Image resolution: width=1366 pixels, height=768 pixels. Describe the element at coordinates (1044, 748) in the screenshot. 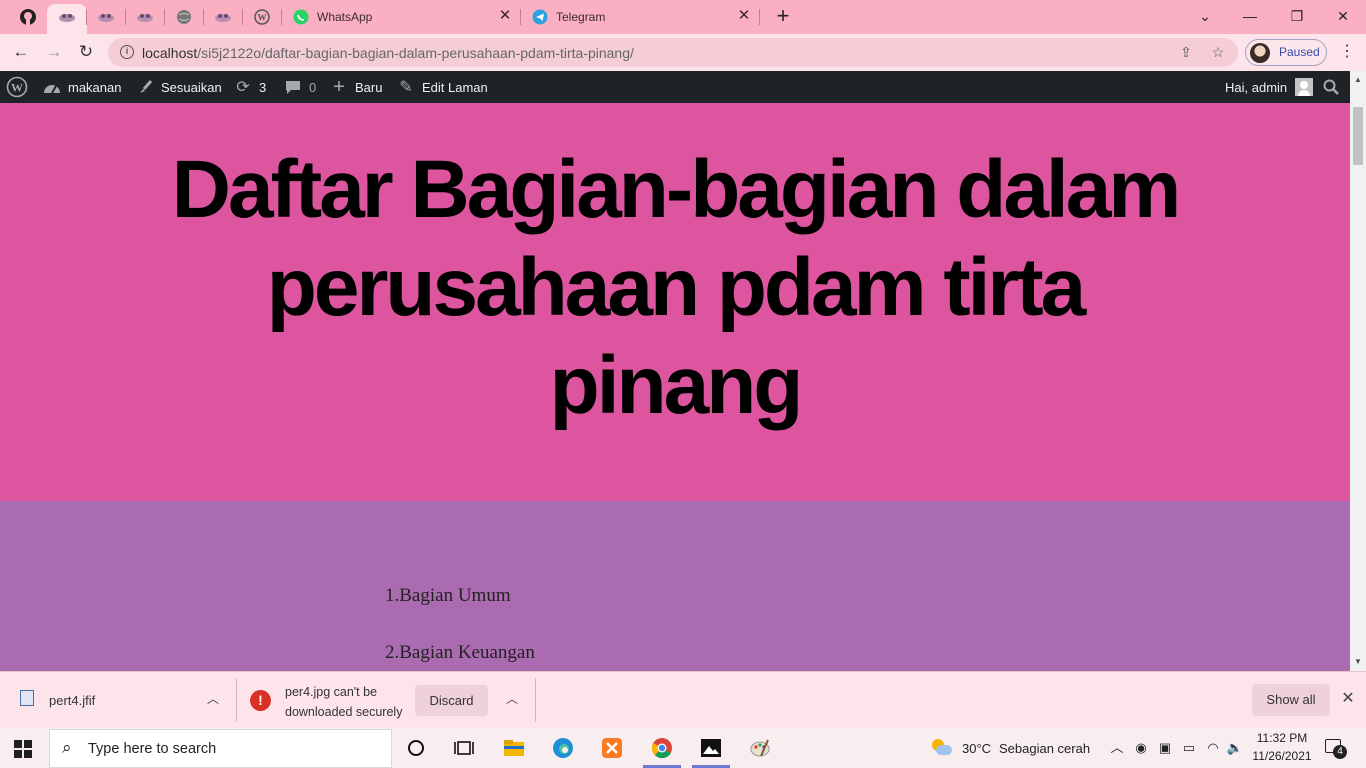

I see `weather-description: Sebagian cerah` at that location.